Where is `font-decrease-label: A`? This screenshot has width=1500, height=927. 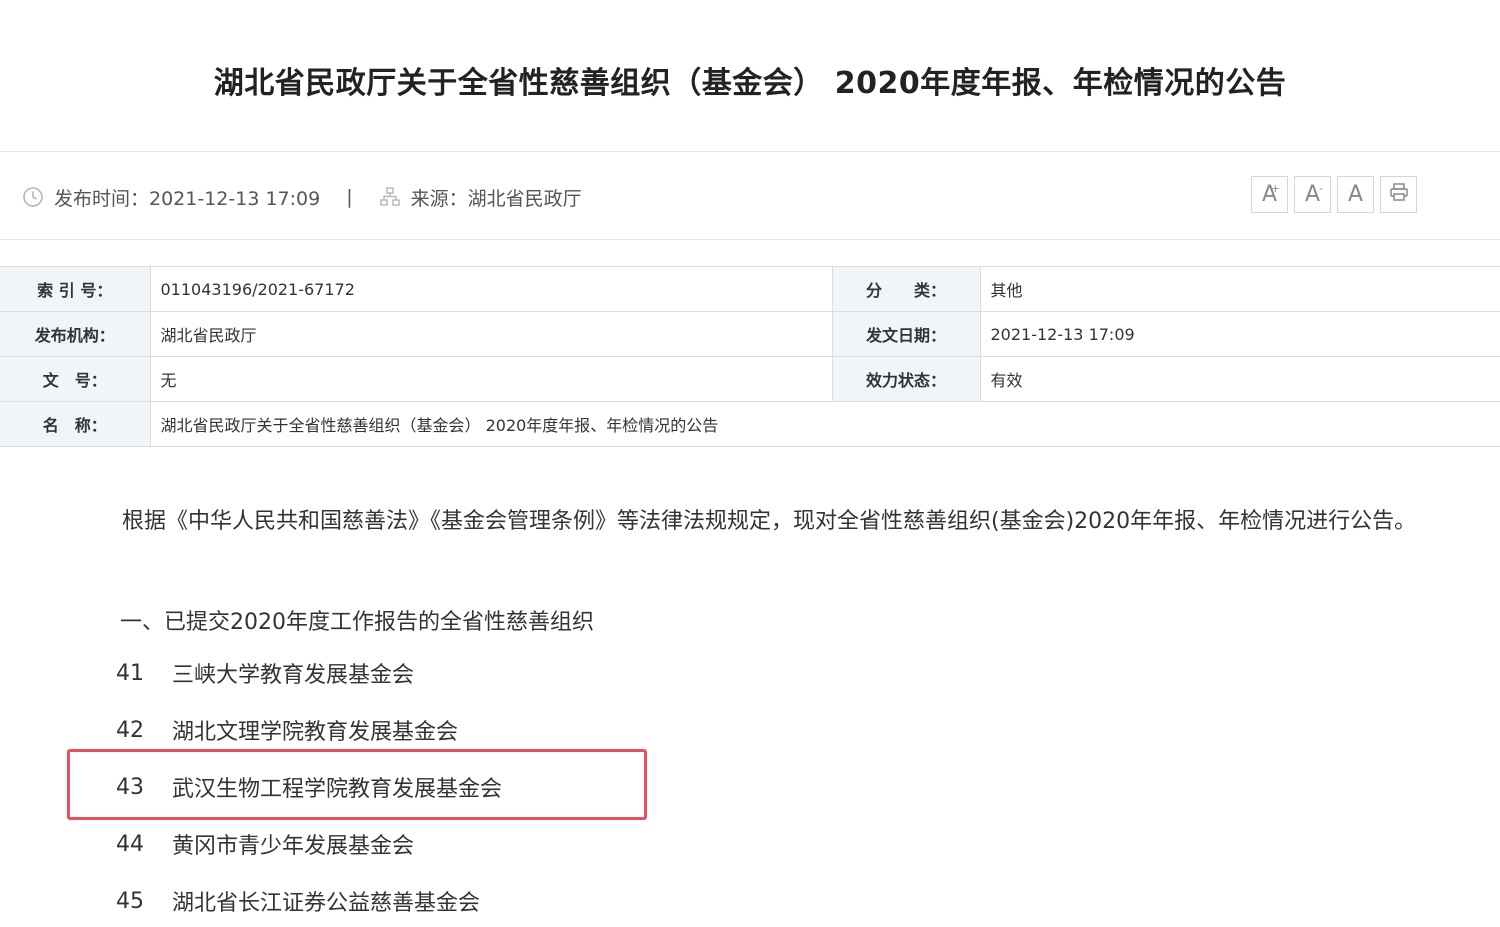
font-decrease-label: A is located at coordinates (1312, 194).